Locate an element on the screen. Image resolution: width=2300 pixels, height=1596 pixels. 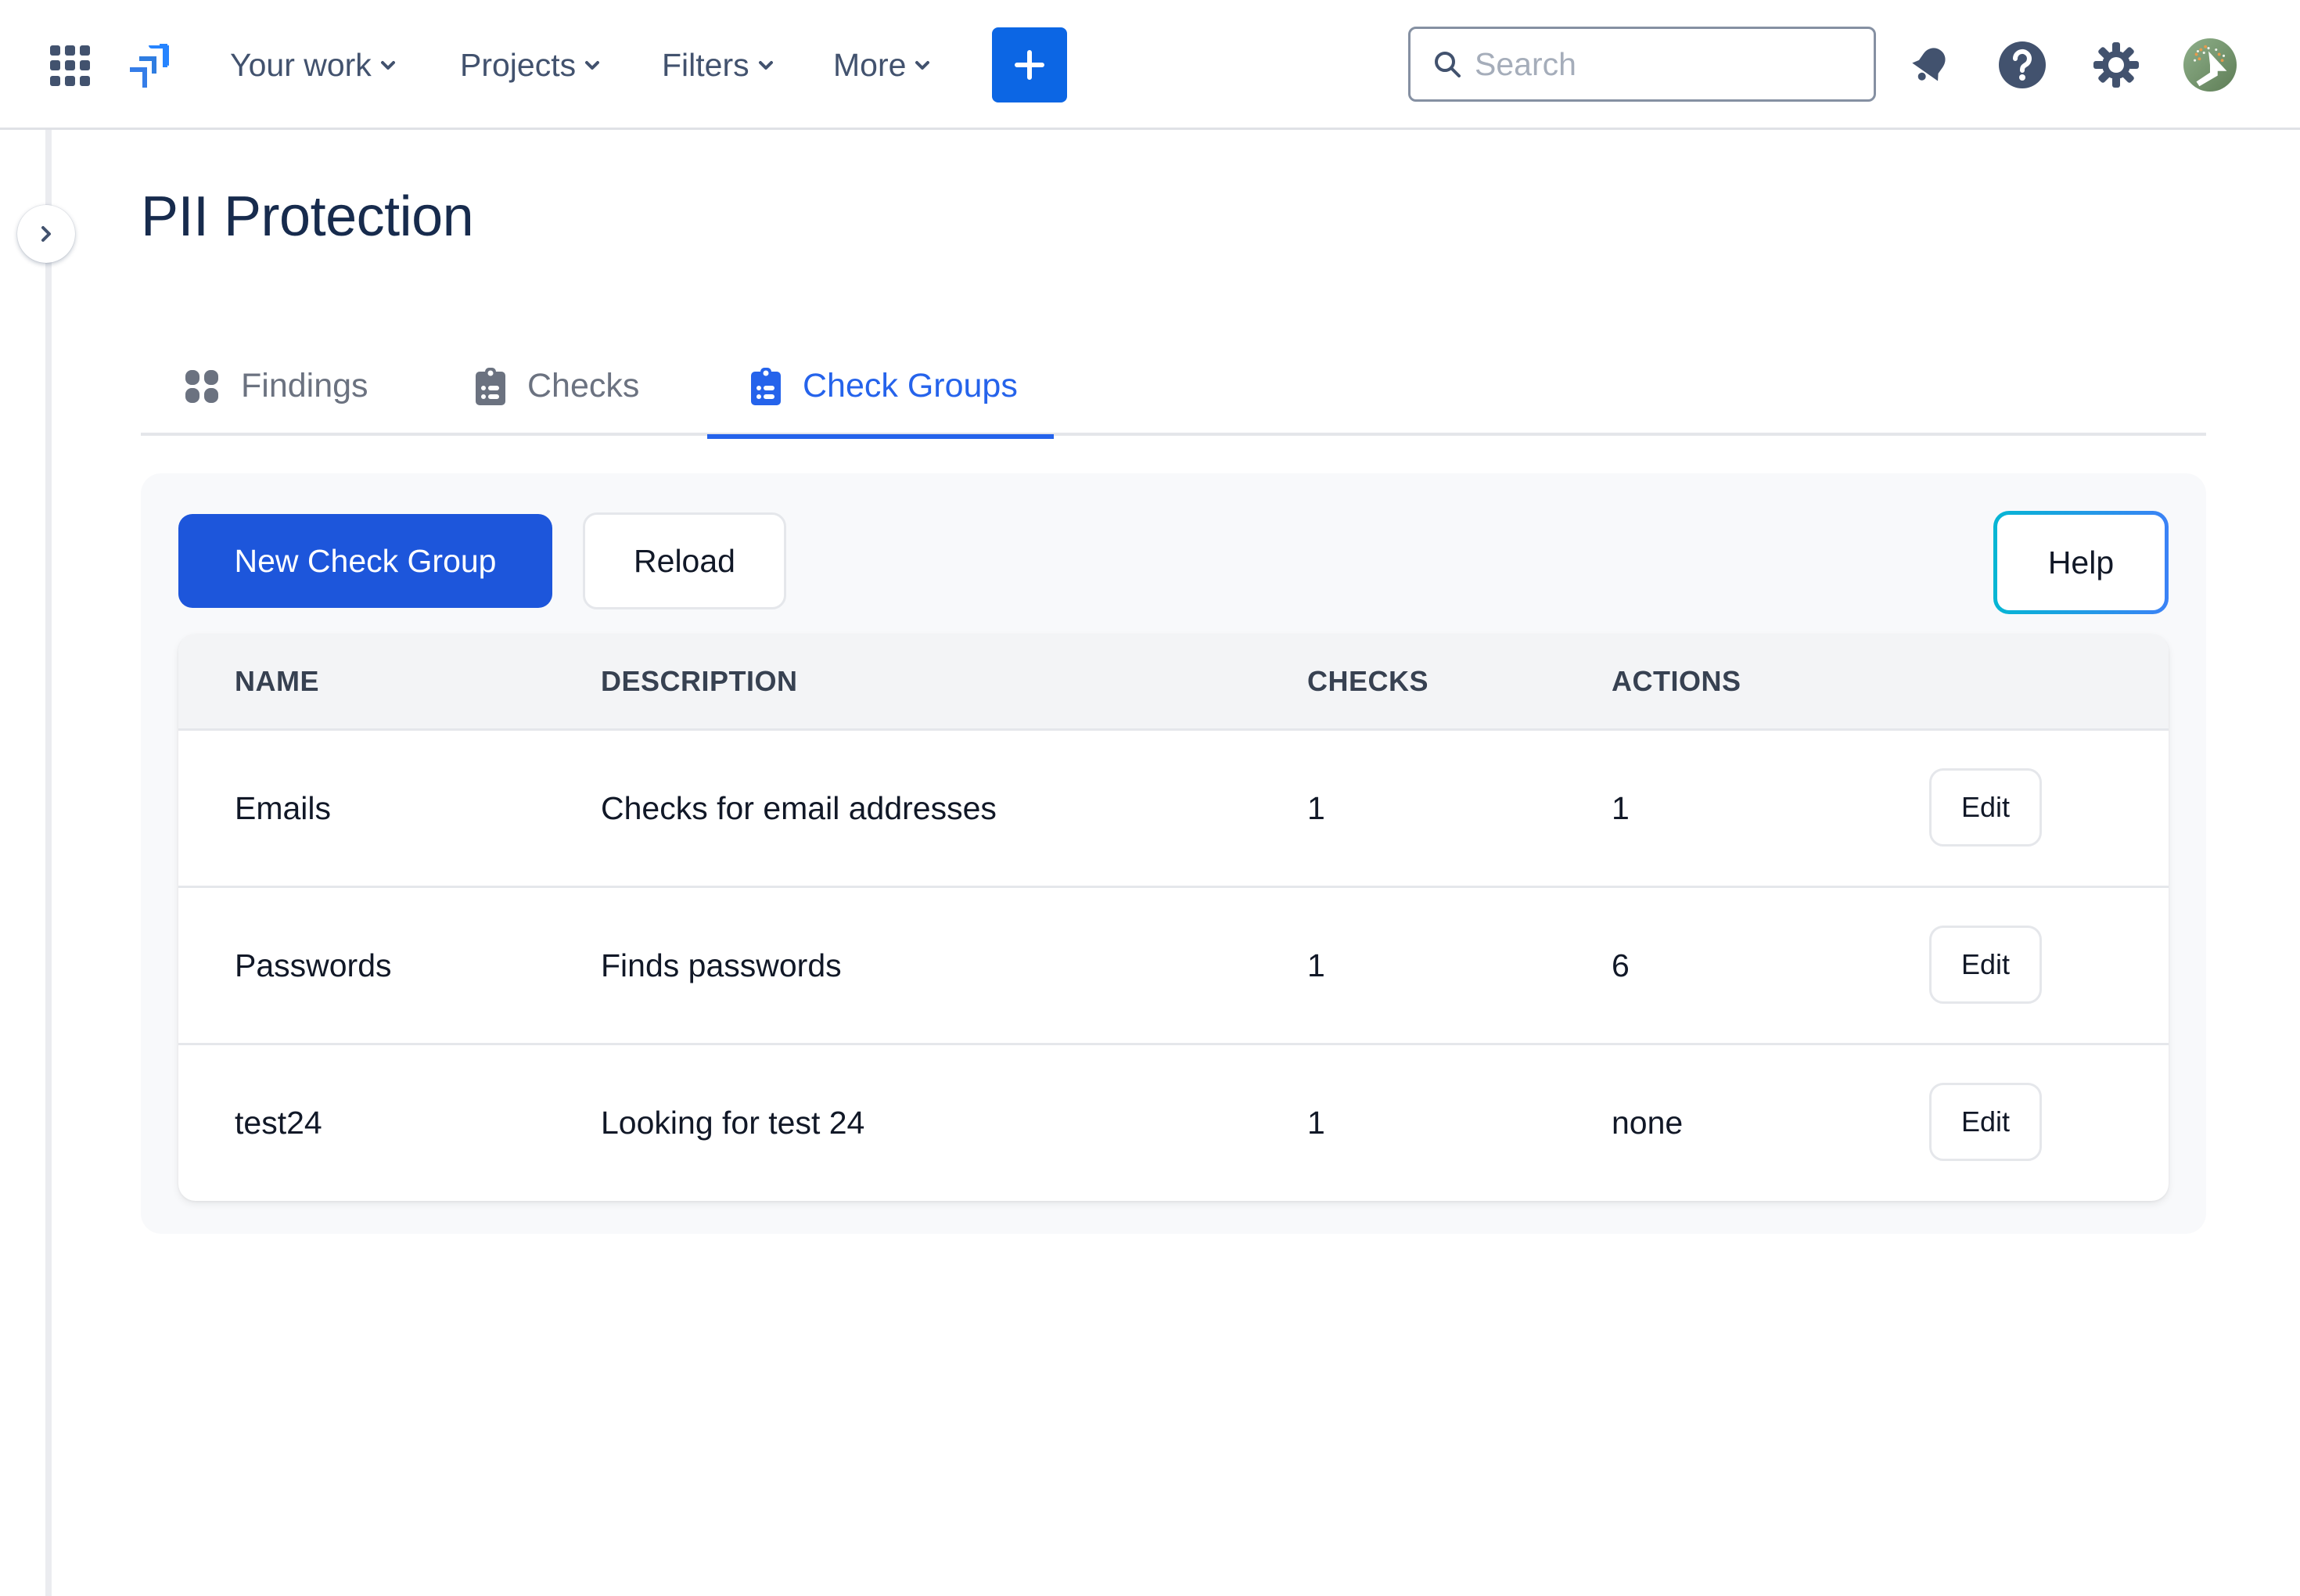
column-header-description: DESCRIPTION is located at coordinates (699, 681).